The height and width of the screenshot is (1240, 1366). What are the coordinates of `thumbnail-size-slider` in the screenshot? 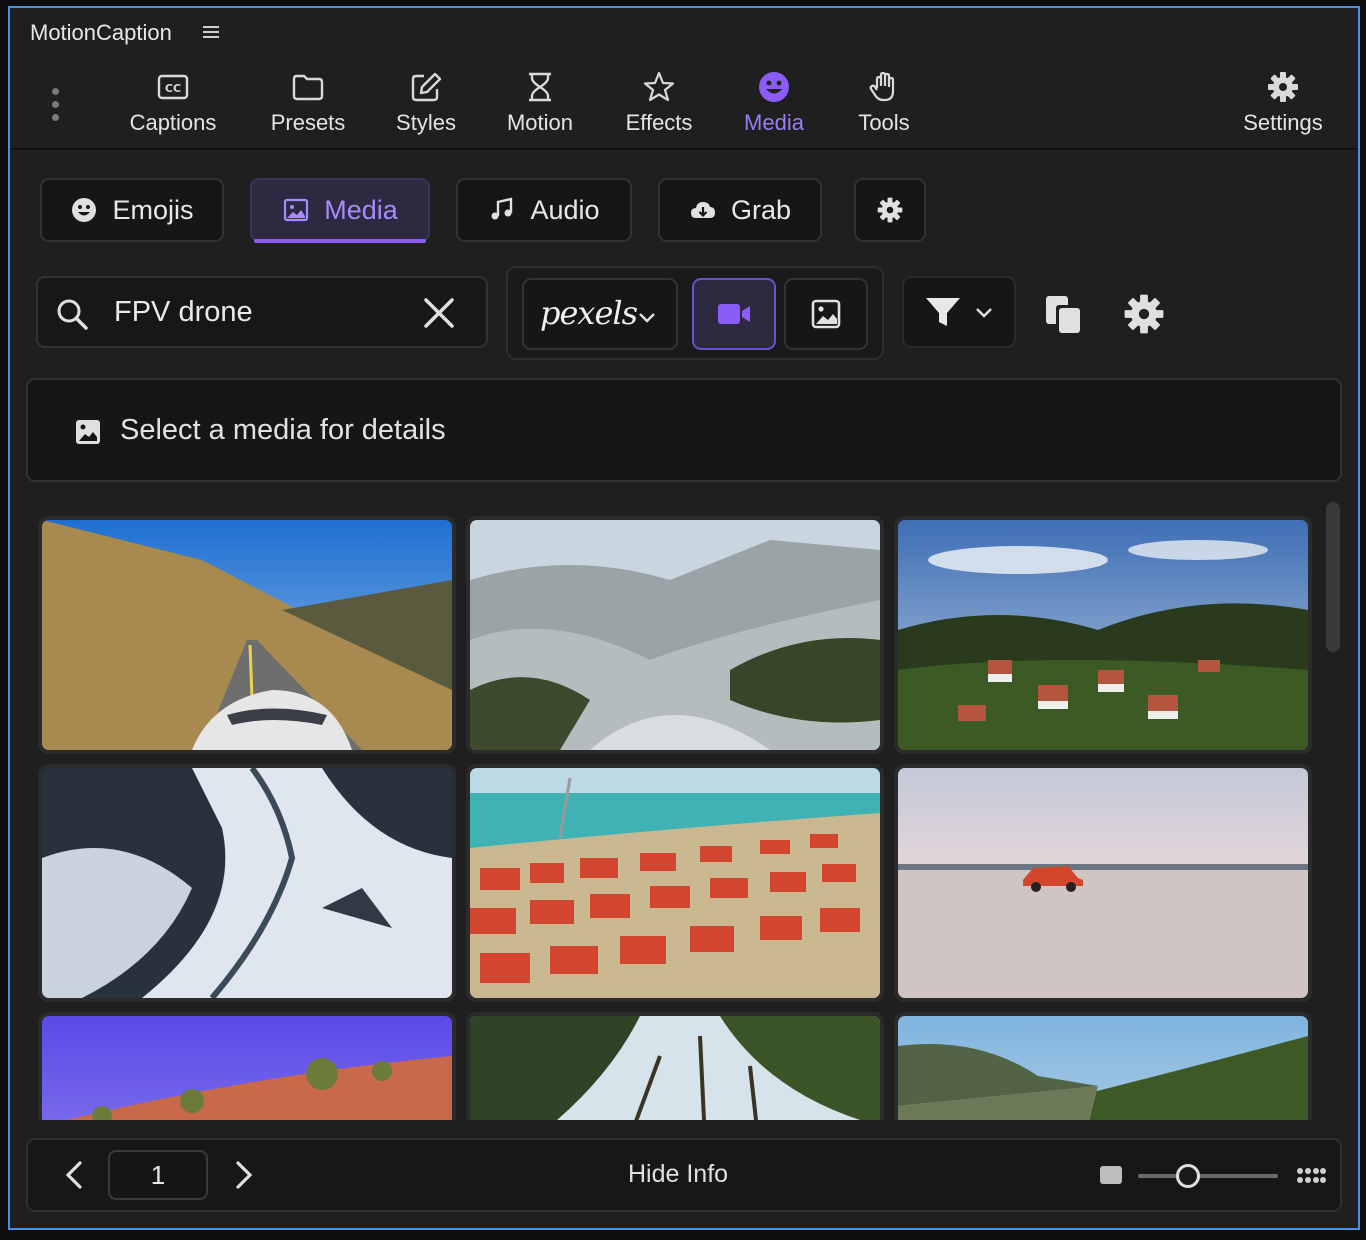 It's located at (1208, 1176).